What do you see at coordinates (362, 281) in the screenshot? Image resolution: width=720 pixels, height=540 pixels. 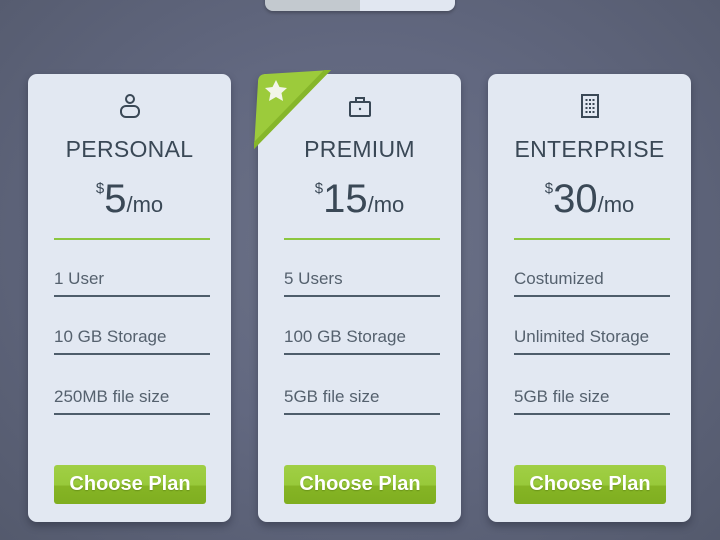 I see `feature-item: 5 Users` at bounding box center [362, 281].